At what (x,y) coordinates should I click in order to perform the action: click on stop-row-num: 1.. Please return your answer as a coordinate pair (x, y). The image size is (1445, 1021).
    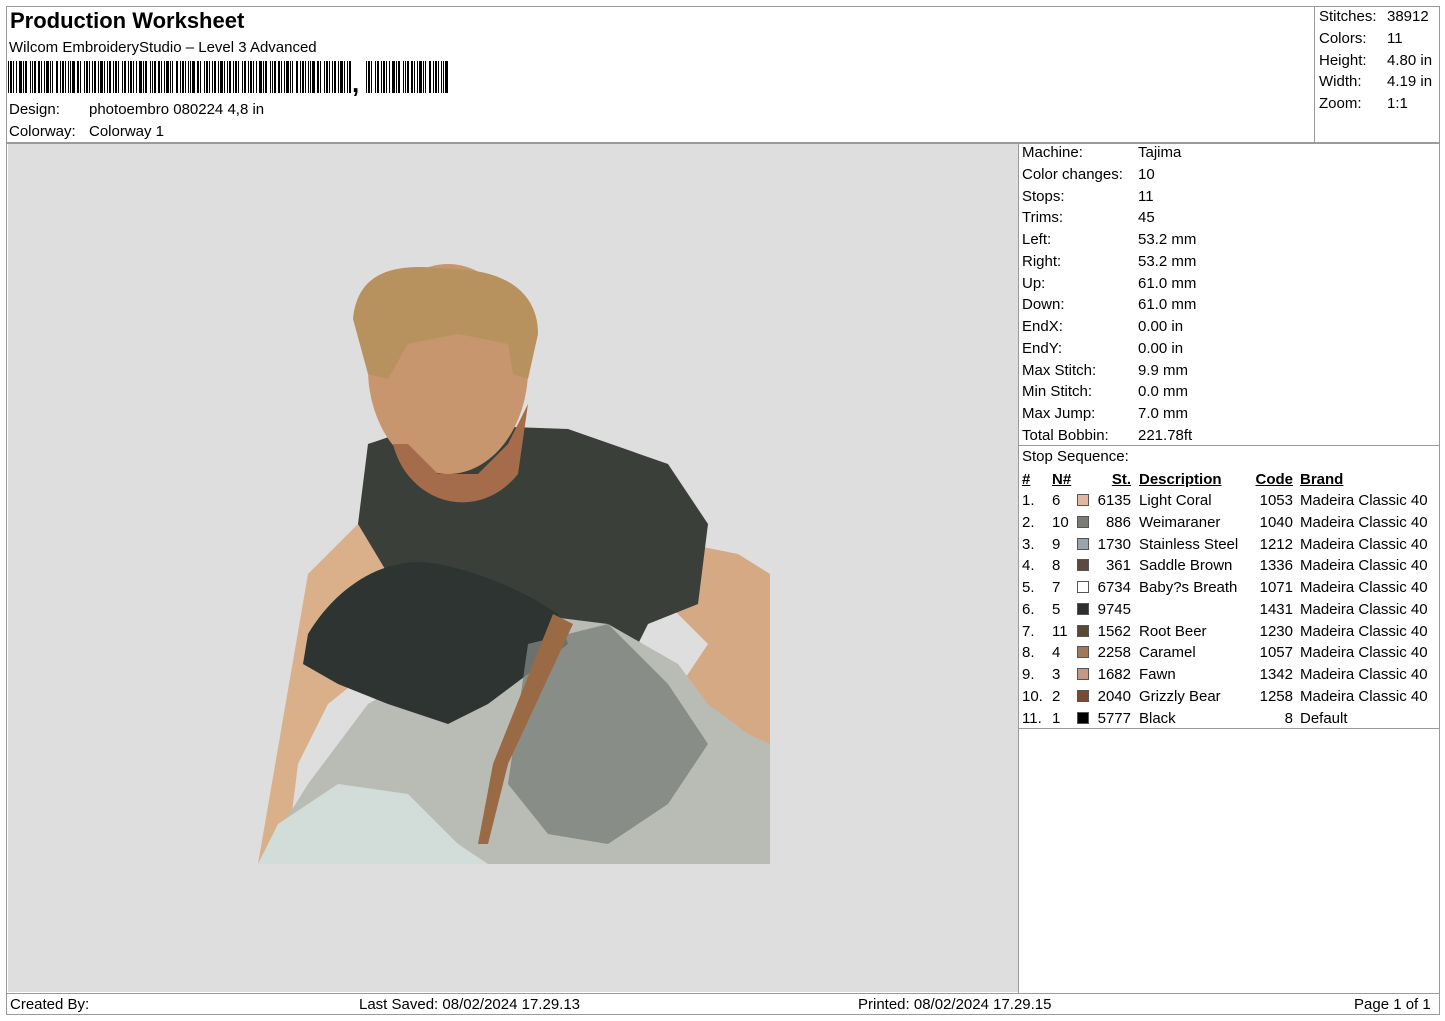
    Looking at the image, I should click on (1028, 500).